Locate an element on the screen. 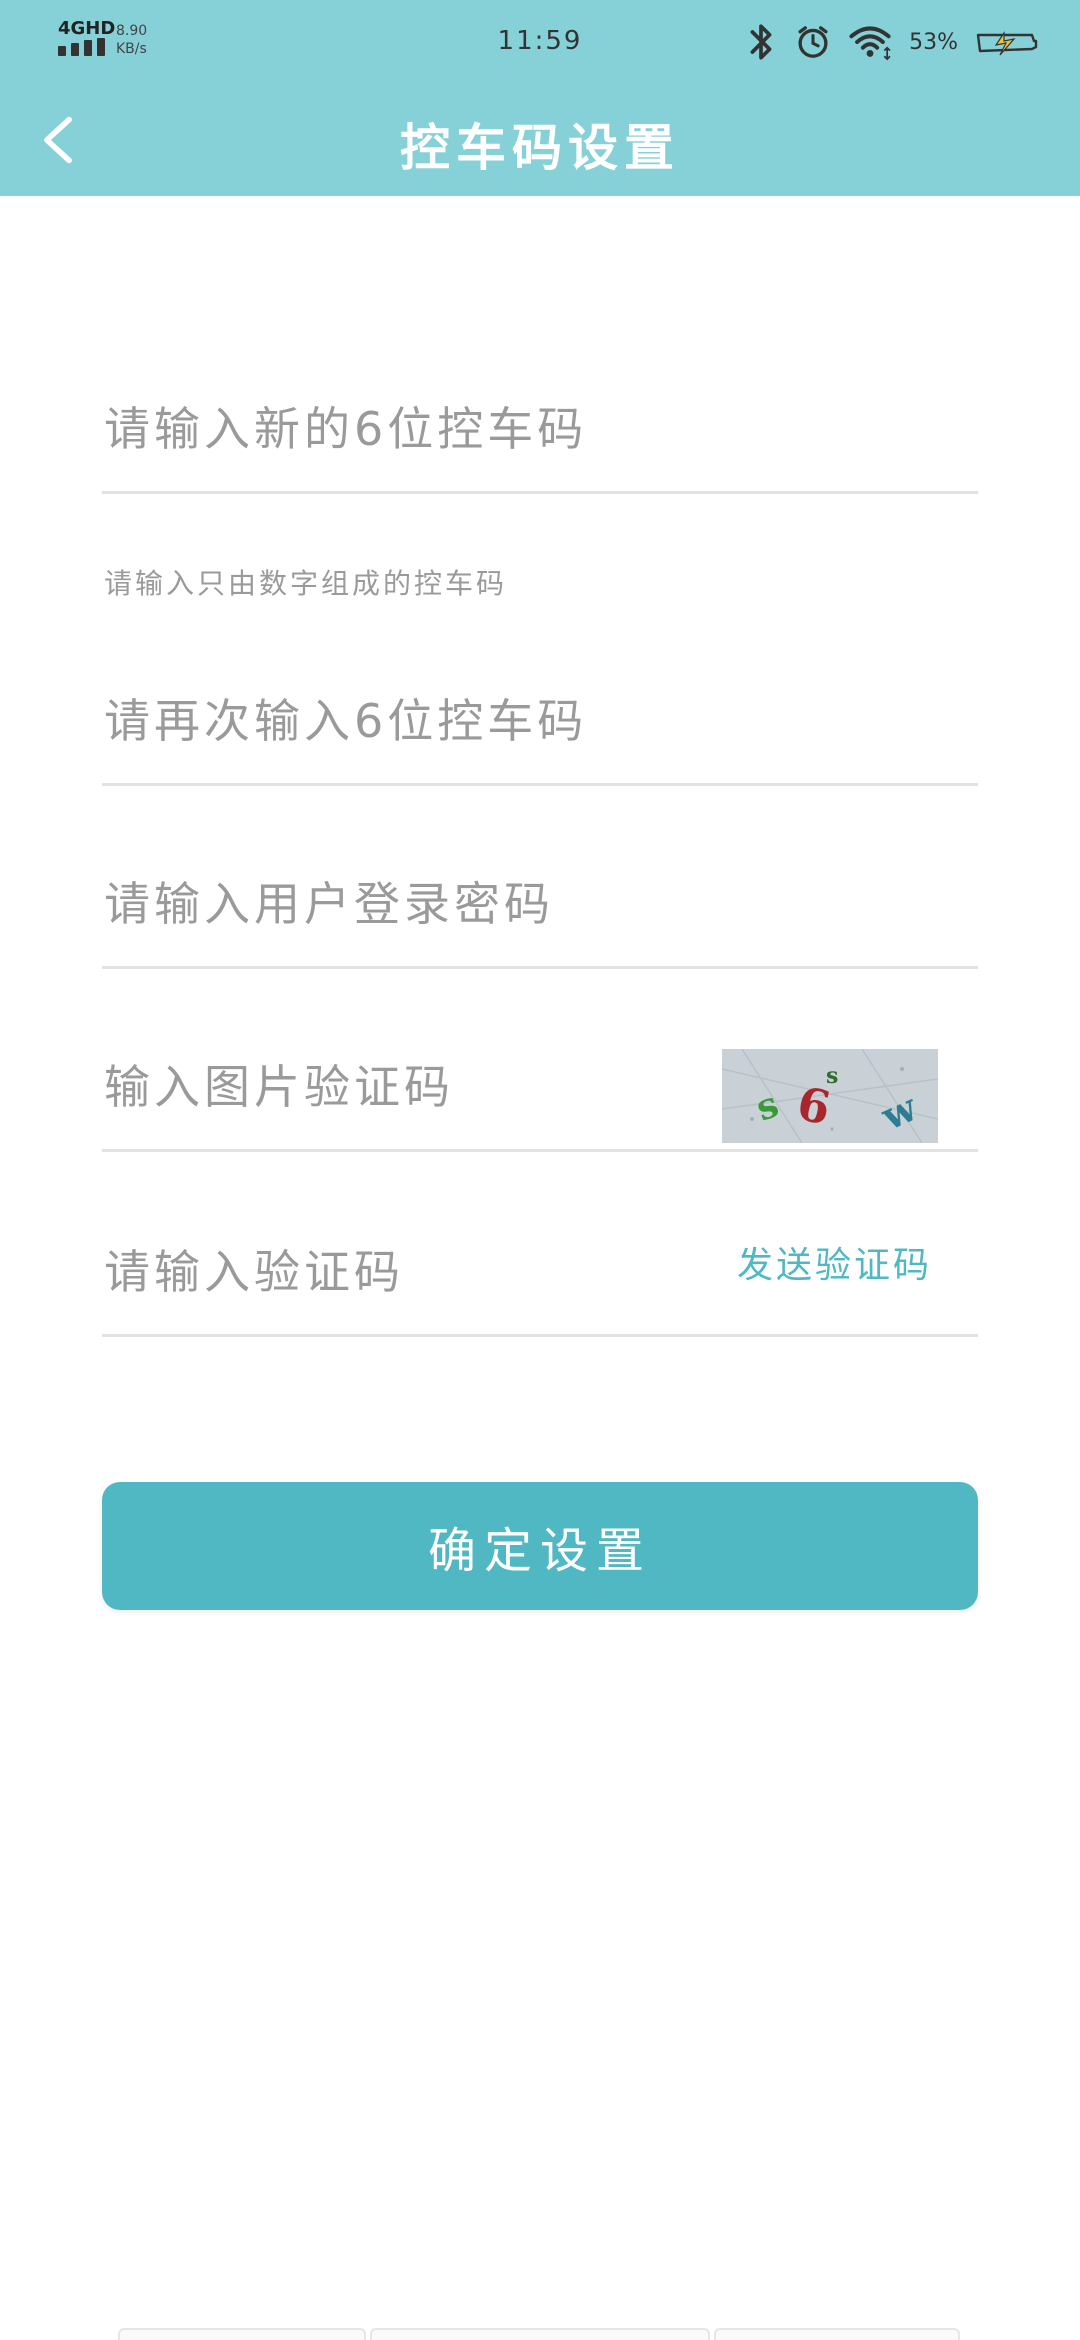  image-captcha-input is located at coordinates (364, 1087).